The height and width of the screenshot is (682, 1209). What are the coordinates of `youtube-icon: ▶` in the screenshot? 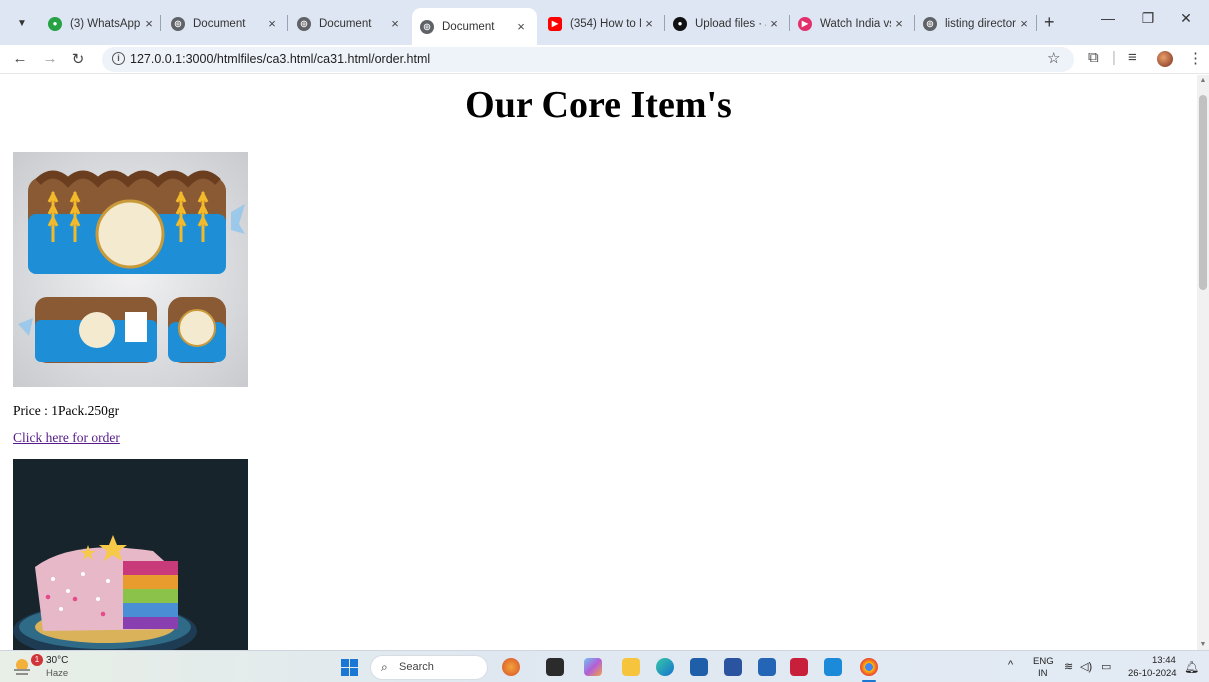 It's located at (555, 23).